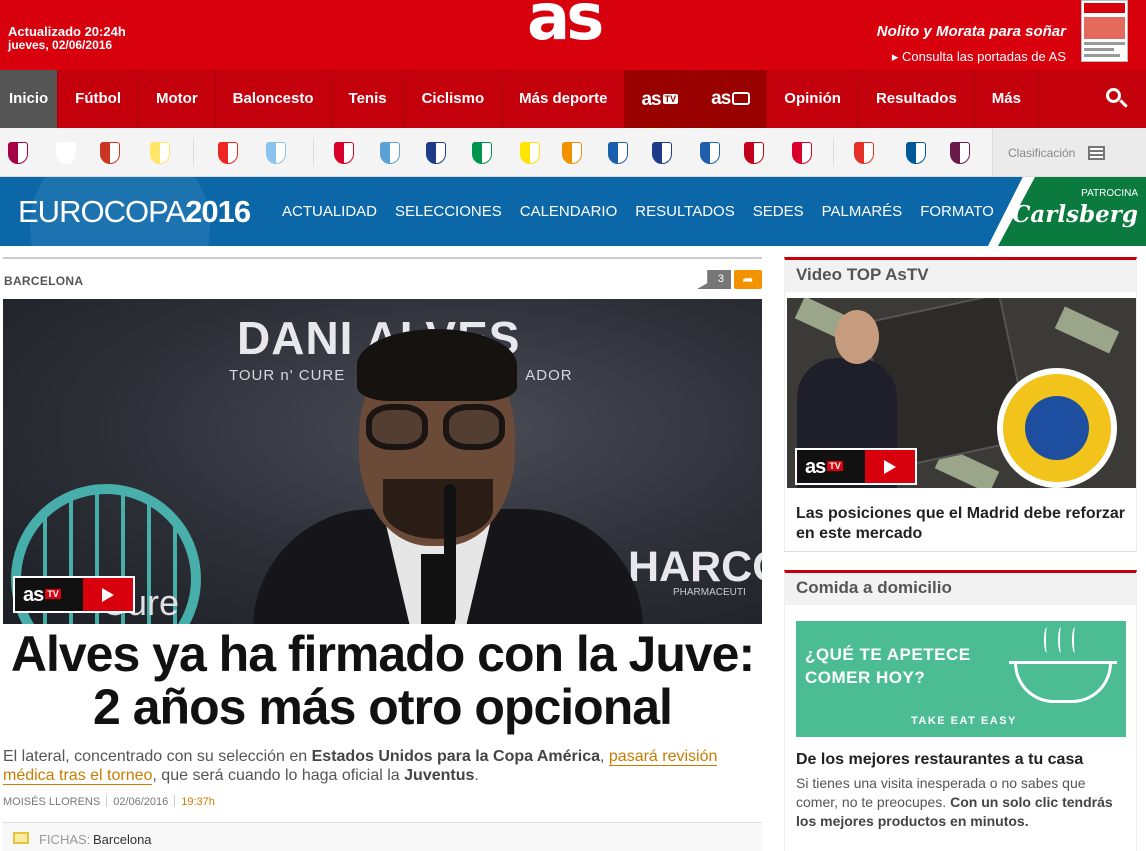 The image size is (1146, 851). What do you see at coordinates (43, 281) in the screenshot?
I see `section-label: BARCELONA` at bounding box center [43, 281].